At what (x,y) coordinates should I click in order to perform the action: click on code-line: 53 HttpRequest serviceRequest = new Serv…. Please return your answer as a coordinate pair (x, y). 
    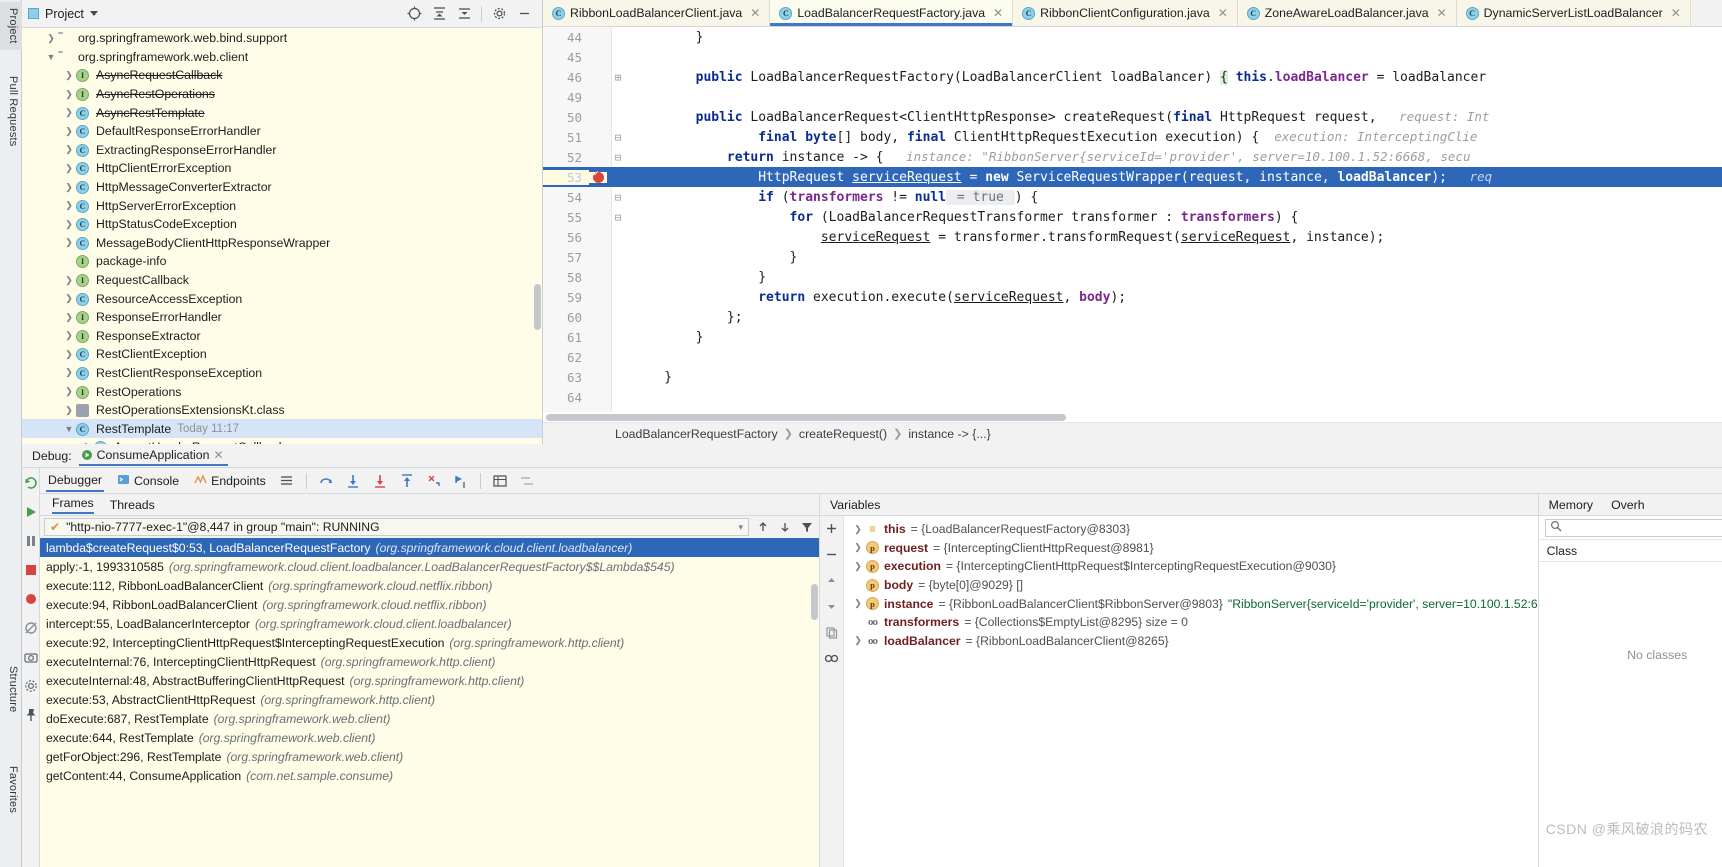
    Looking at the image, I should click on (1132, 177).